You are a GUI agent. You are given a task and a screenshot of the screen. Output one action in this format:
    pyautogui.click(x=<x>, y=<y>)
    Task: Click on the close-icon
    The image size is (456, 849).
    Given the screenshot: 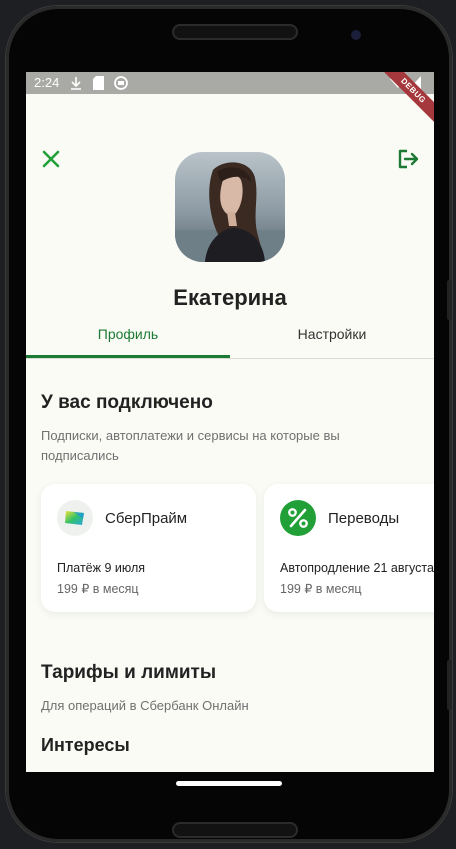 What is the action you would take?
    pyautogui.click(x=51, y=159)
    